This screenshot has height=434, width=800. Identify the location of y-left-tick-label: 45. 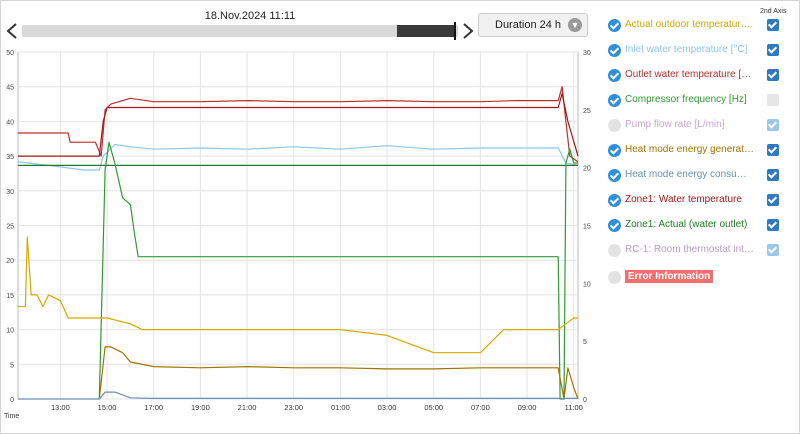
(10, 88).